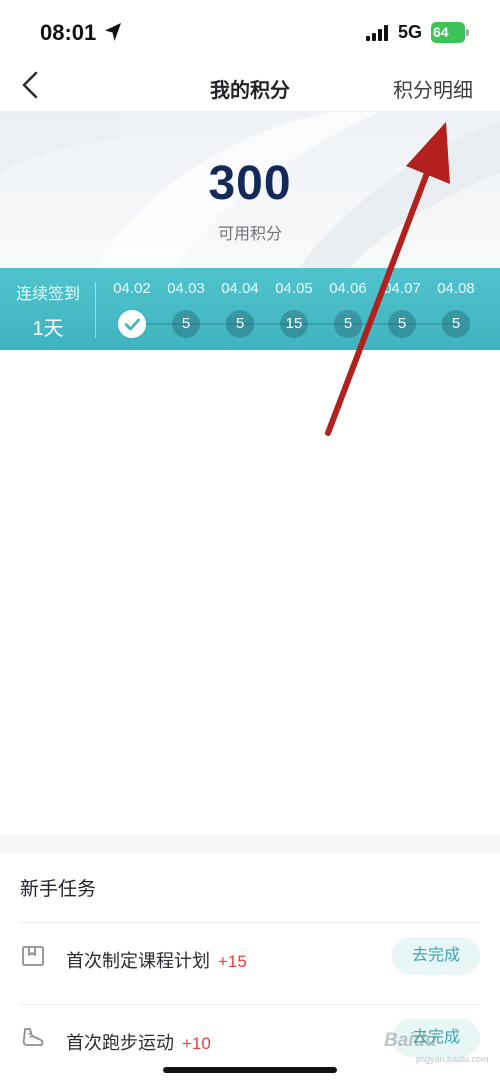 This screenshot has height=1083, width=500. I want to click on checkin-day-date: 04.02, so click(132, 288).